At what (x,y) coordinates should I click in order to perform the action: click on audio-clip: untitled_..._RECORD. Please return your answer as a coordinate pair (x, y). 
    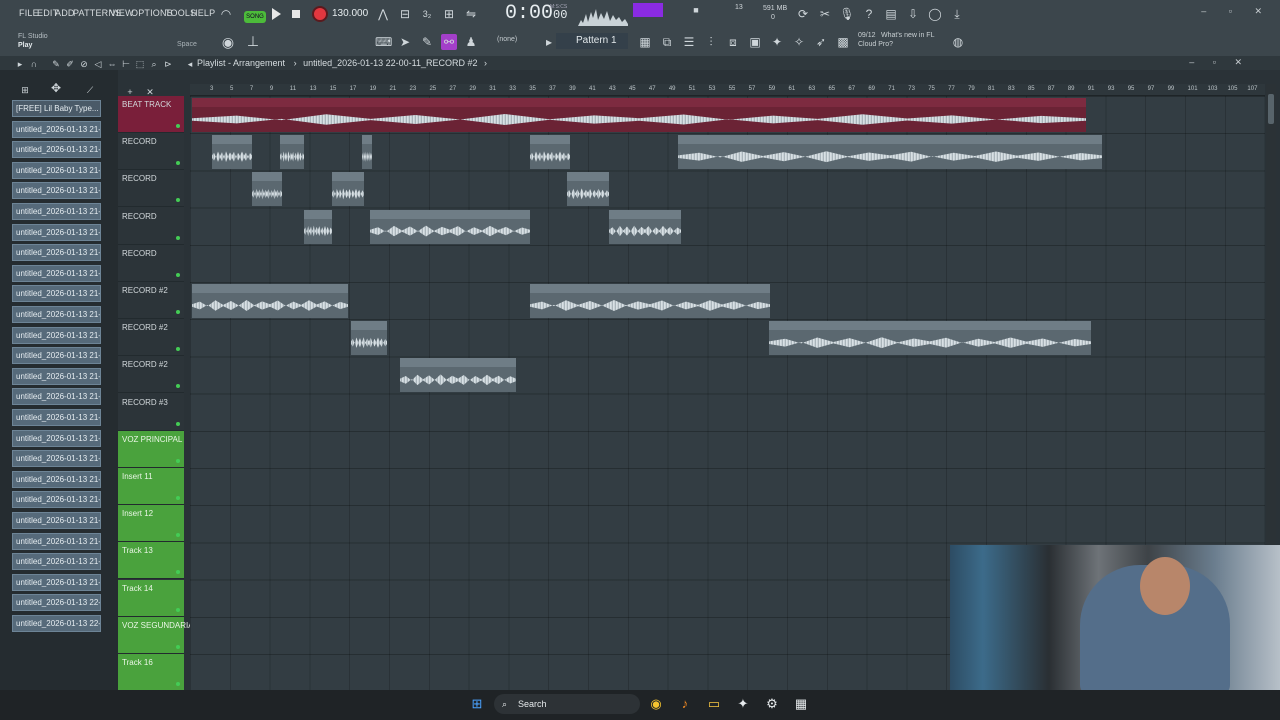
    Looking at the image, I should click on (645, 226).